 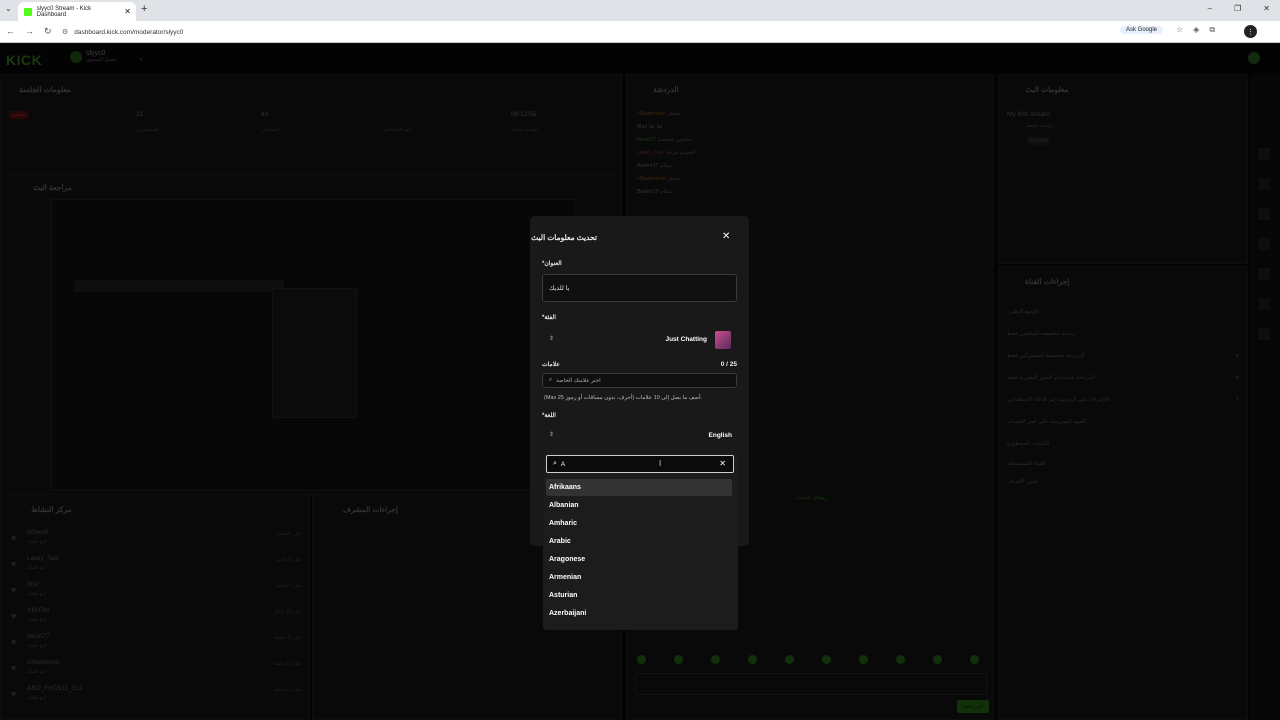 I want to click on language-value: English, so click(x=720, y=435).